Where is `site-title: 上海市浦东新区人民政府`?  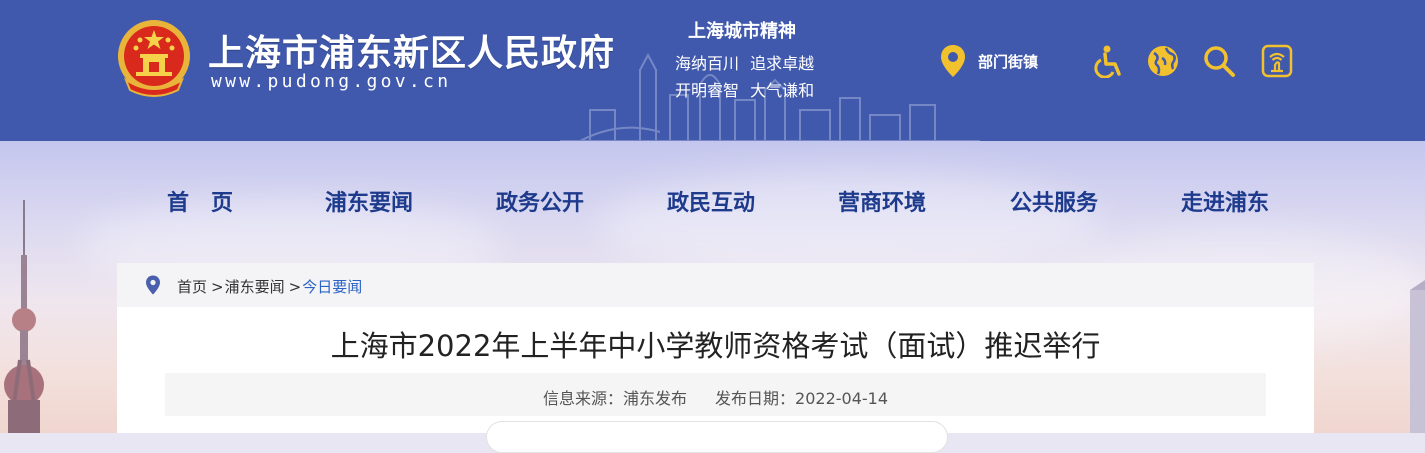
site-title: 上海市浦东新区人民政府 is located at coordinates (411, 50).